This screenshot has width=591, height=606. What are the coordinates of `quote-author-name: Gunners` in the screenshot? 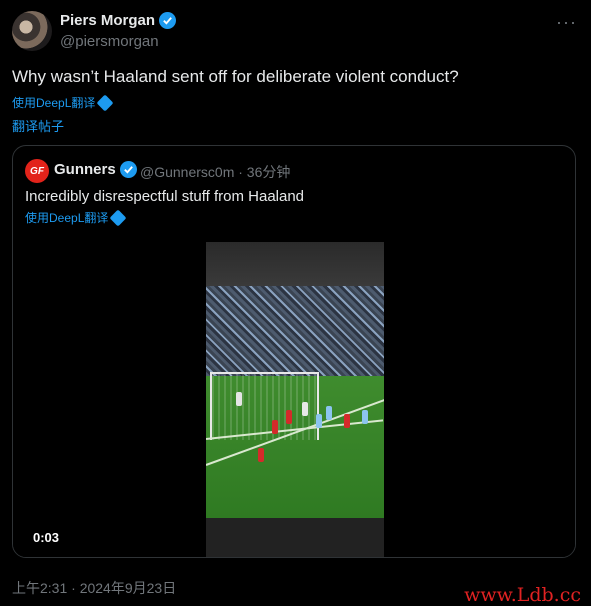 It's located at (85, 169).